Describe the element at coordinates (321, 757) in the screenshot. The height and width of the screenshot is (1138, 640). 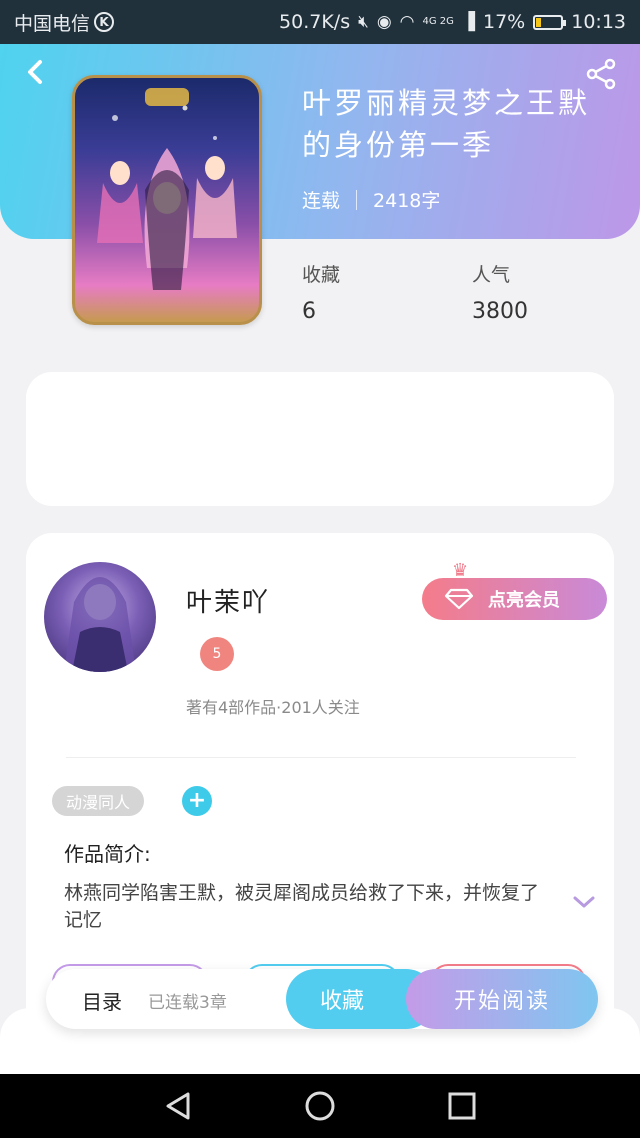
I see `section-divider` at that location.